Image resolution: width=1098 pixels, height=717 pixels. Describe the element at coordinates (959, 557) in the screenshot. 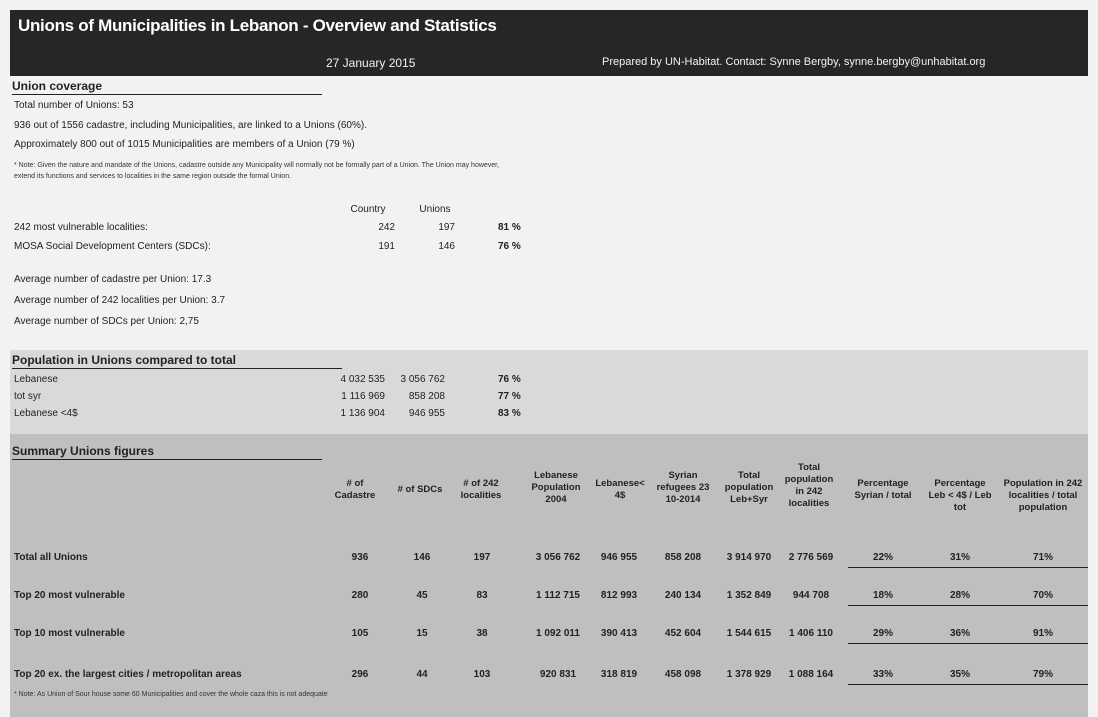

I see `summary-cell: 31%` at that location.